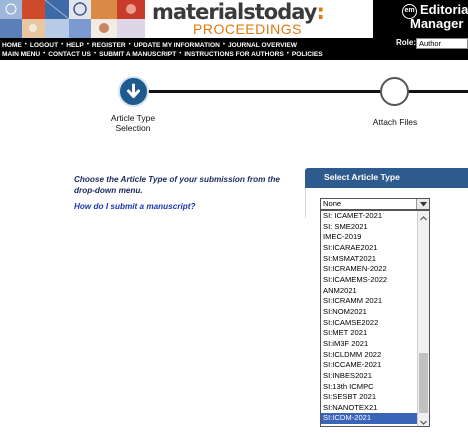  Describe the element at coordinates (369, 387) in the screenshot. I see `dropdown-option: SI:13th ICMPC` at that location.